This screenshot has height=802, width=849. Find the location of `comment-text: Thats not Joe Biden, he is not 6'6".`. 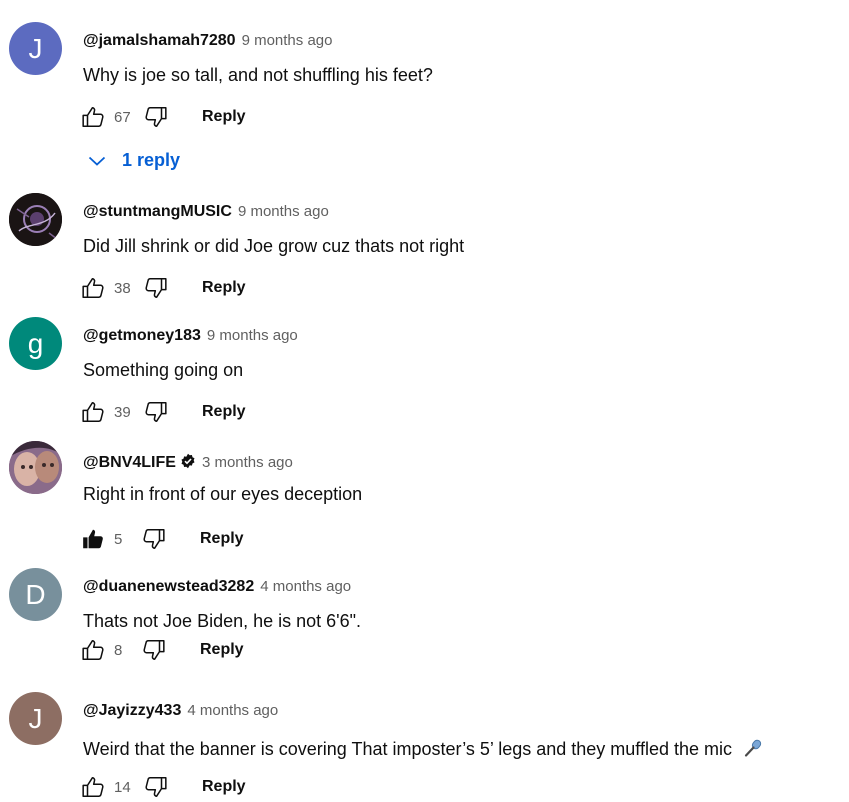

comment-text: Thats not Joe Biden, he is not 6'6". is located at coordinates (222, 621).